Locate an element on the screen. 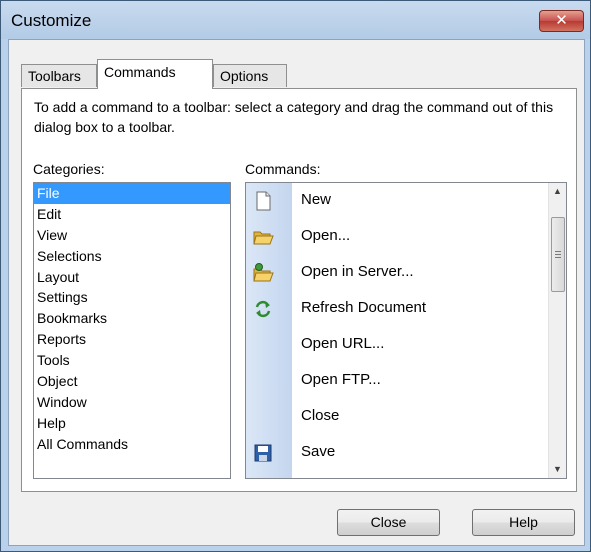 This screenshot has height=552, width=591. command-label: Refresh Document is located at coordinates (364, 307).